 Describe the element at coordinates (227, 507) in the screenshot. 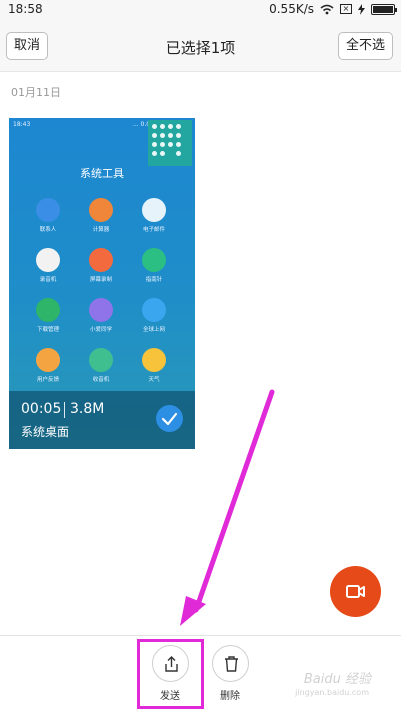

I see `annotation-arrow` at that location.